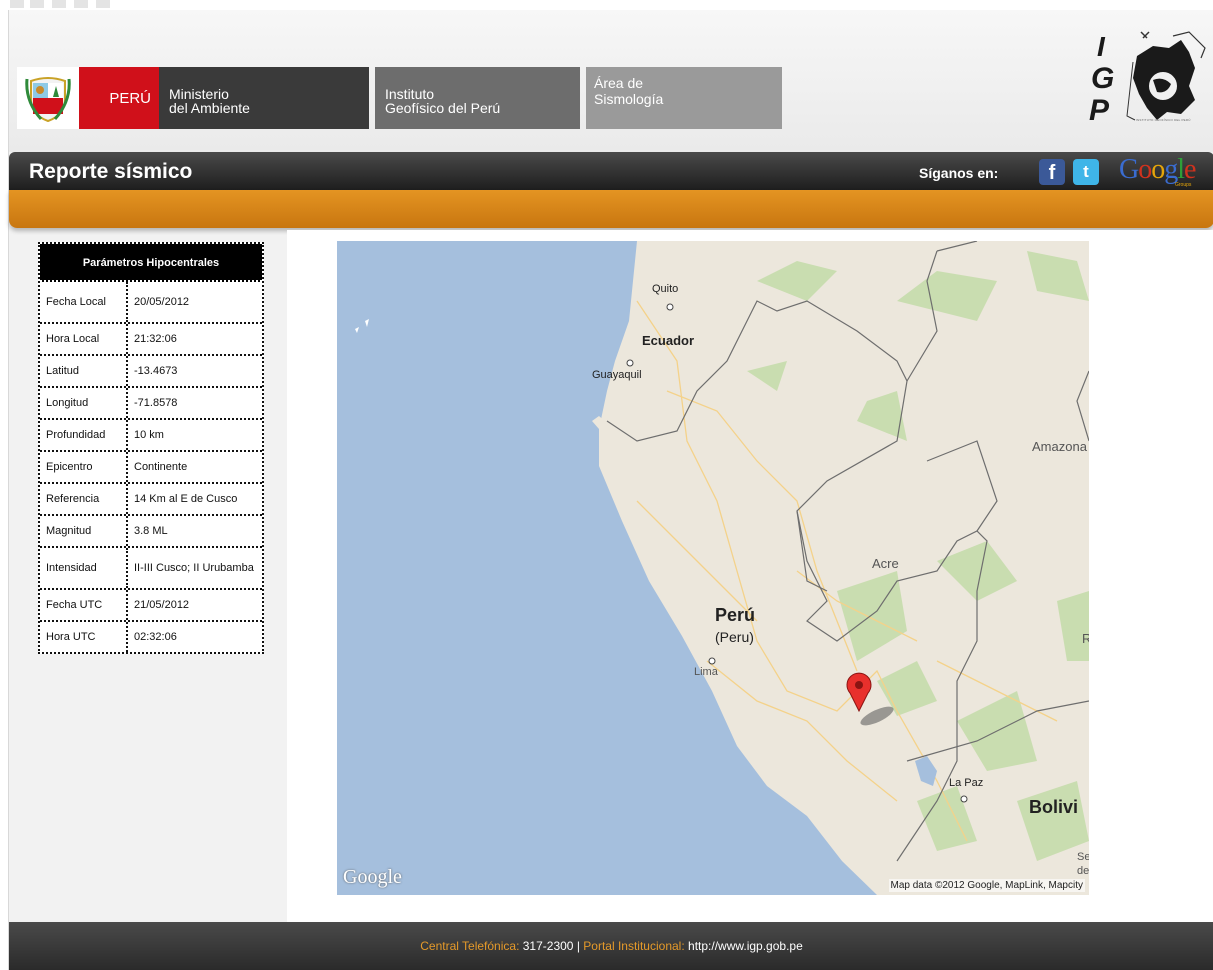 The height and width of the screenshot is (970, 1213). I want to click on param-row: Longitud -71.8578, so click(151, 402).